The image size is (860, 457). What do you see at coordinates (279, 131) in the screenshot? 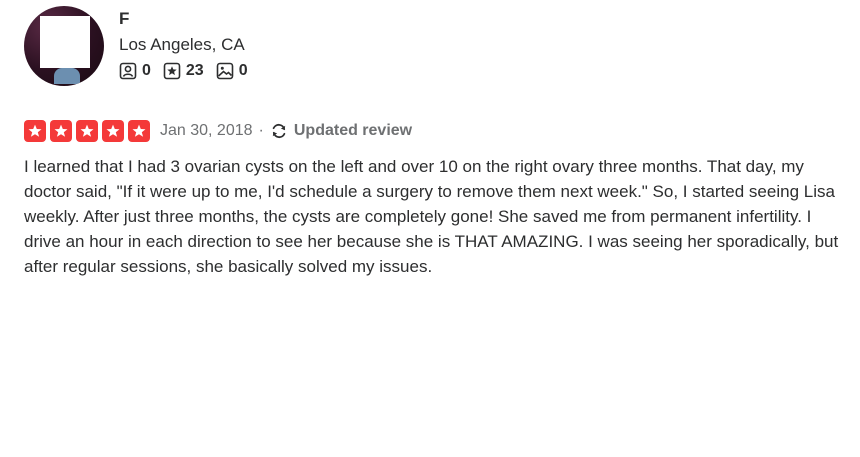
I see `refresh-icon` at bounding box center [279, 131].